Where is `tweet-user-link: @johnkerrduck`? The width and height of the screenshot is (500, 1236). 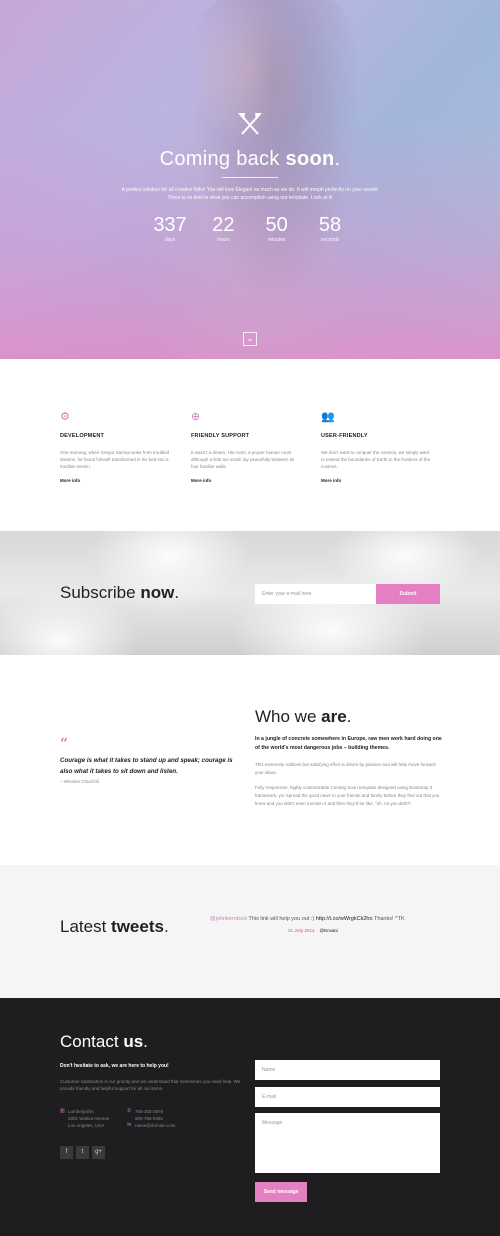
tweet-user-link: @johnkerrduck is located at coordinates (228, 919).